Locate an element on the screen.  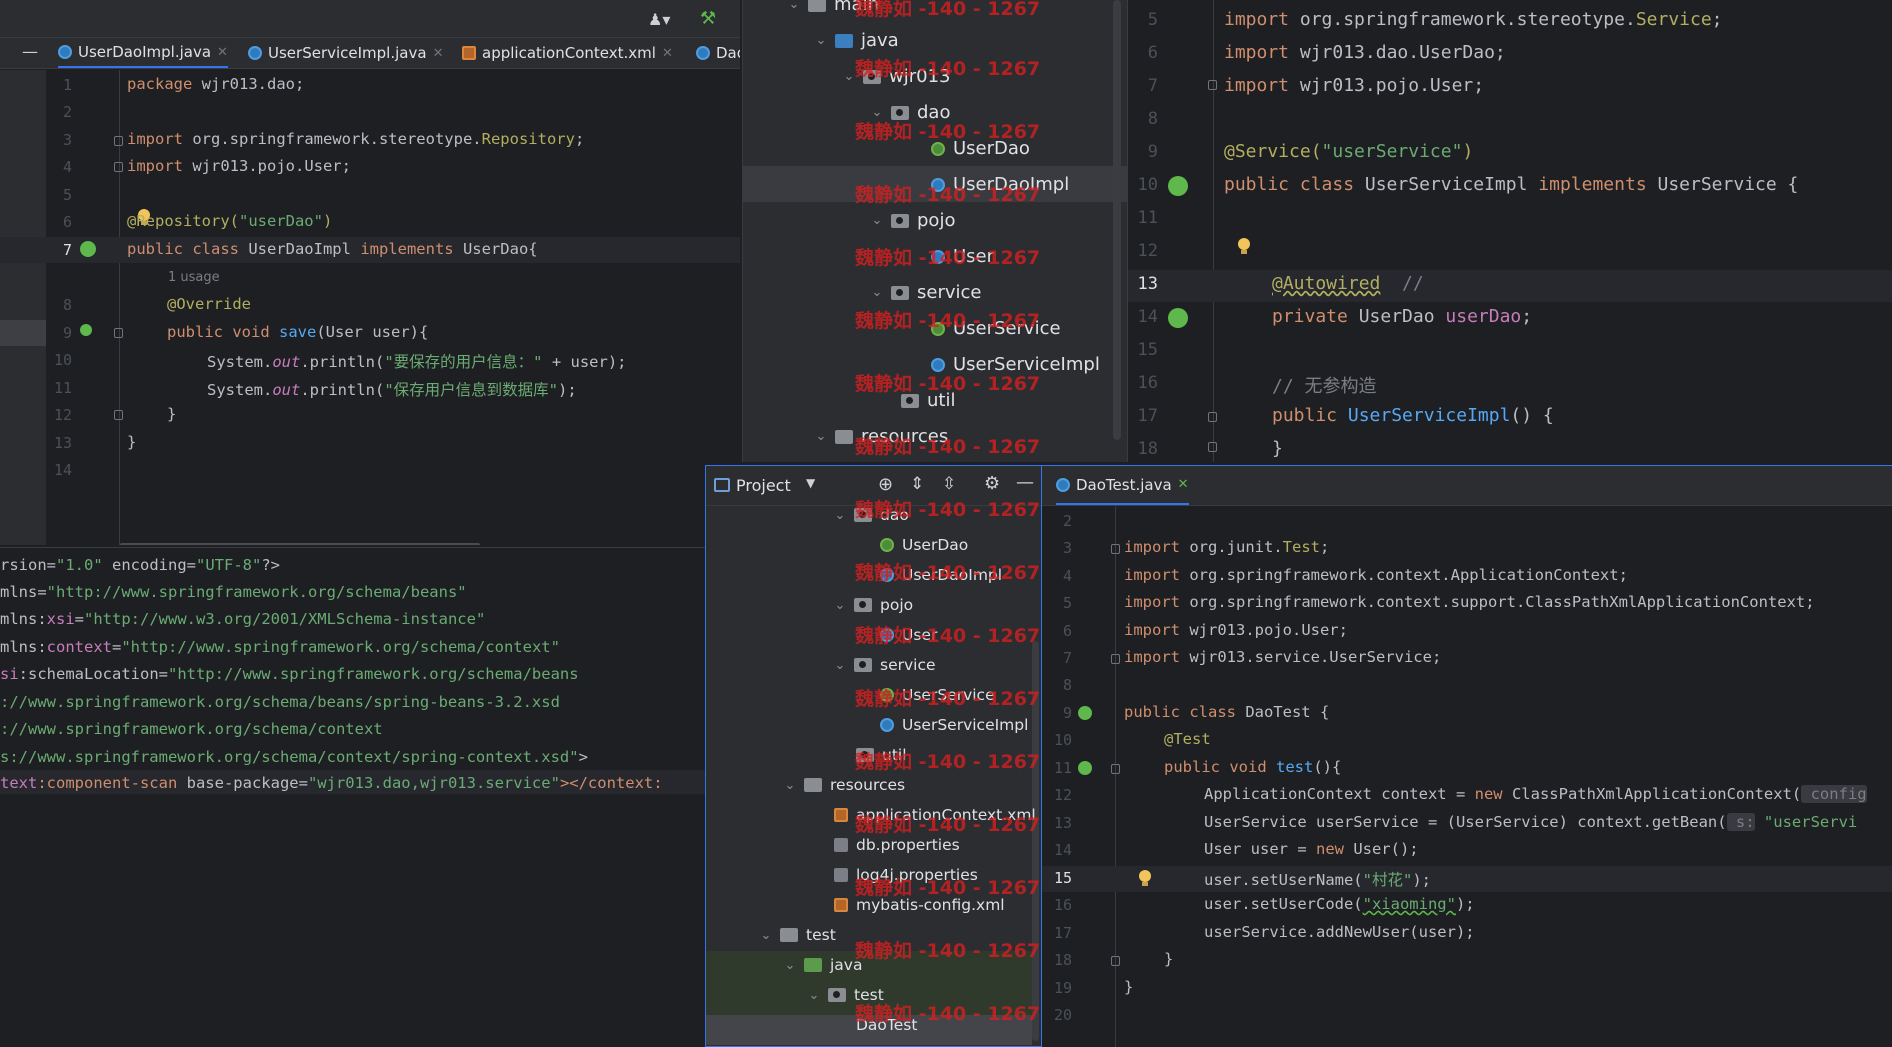
xml-line: rsion="1.0" encoding="UTF-8"?> is located at coordinates (140, 565).